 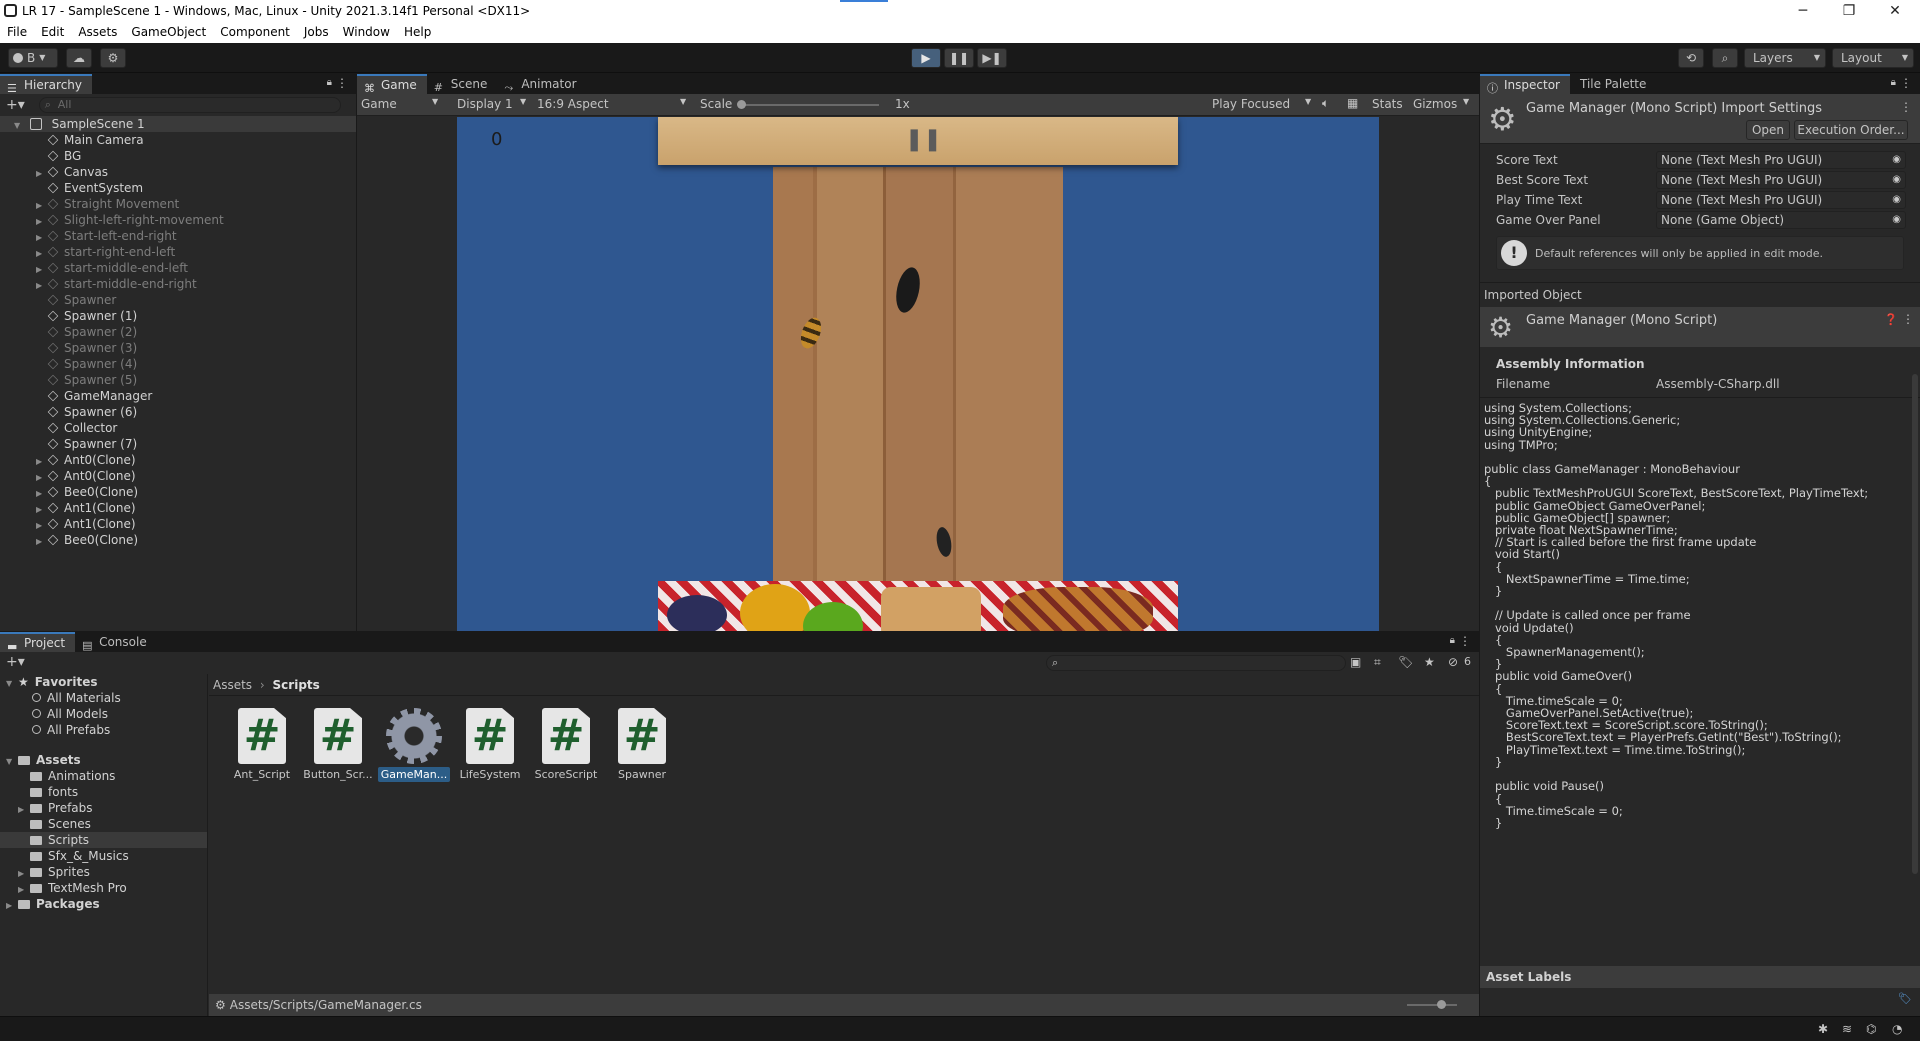 I want to click on scene-root: ▼ SampleScene 1, so click(x=178, y=124).